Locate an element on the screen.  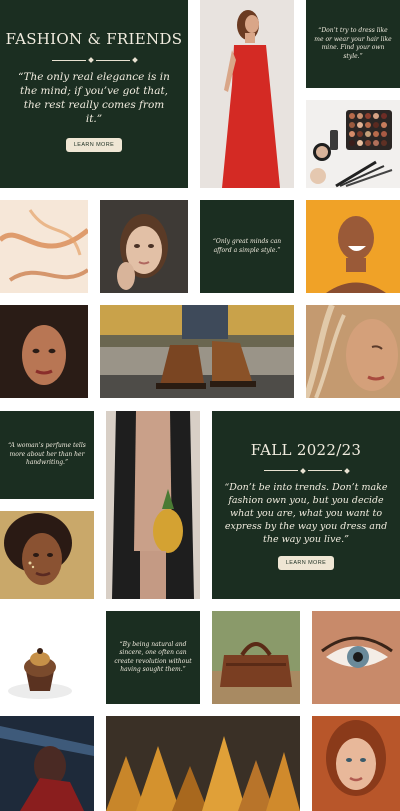
fall-learn-more-button: LEARN MORE is located at coordinates (306, 562).